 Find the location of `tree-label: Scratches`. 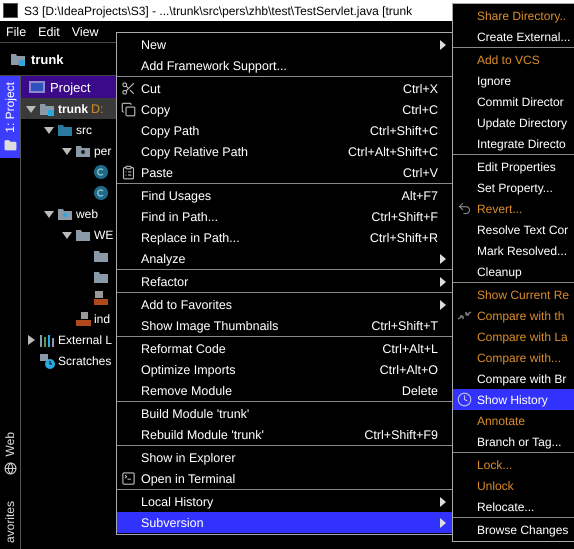

tree-label: Scratches is located at coordinates (85, 361).